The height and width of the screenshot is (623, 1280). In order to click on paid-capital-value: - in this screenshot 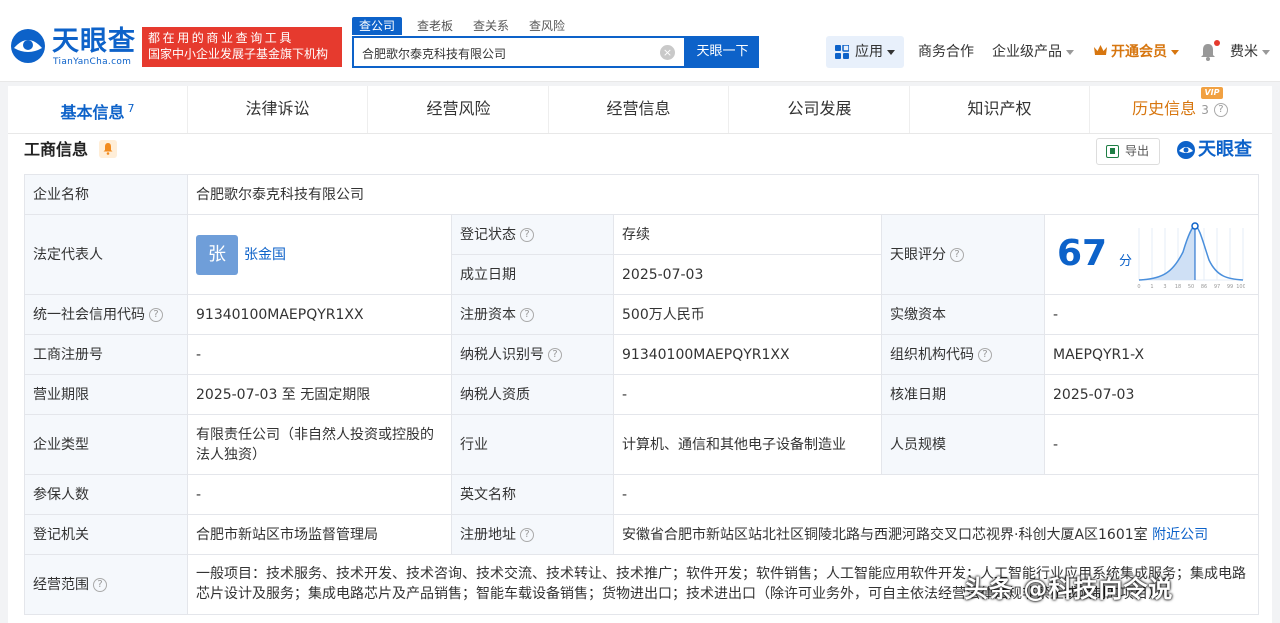, I will do `click(1151, 314)`.